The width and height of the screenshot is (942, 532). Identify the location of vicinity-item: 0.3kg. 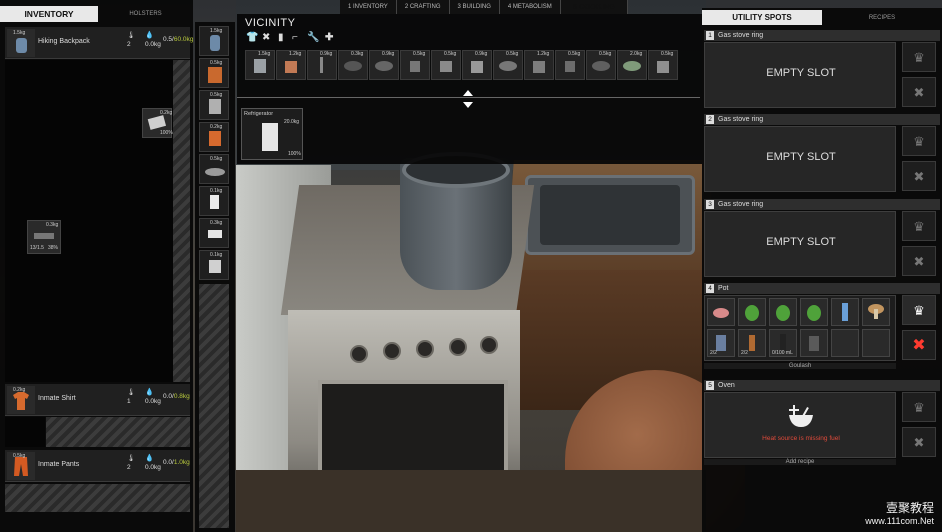
(353, 65).